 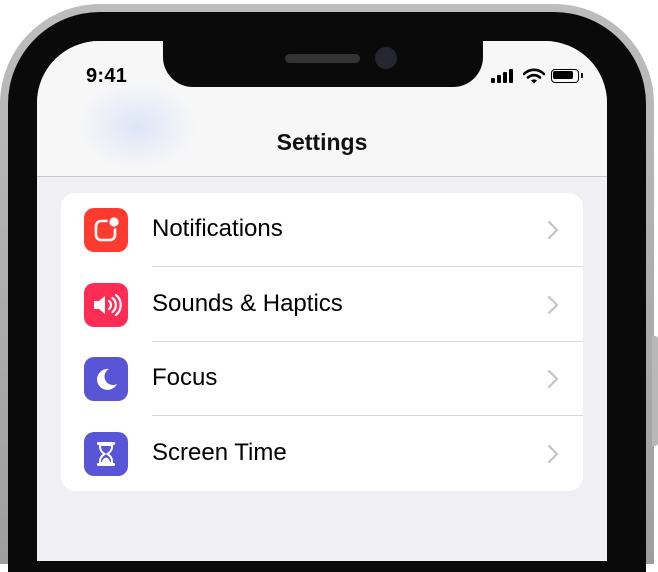 What do you see at coordinates (563, 75) in the screenshot?
I see `battery-level` at bounding box center [563, 75].